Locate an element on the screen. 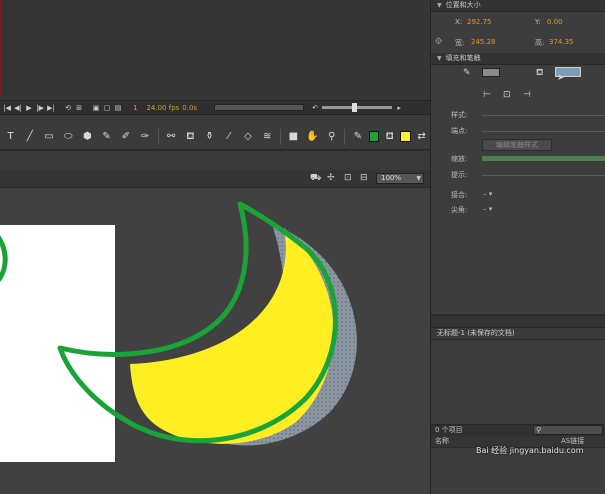  style-slider is located at coordinates (543, 115).